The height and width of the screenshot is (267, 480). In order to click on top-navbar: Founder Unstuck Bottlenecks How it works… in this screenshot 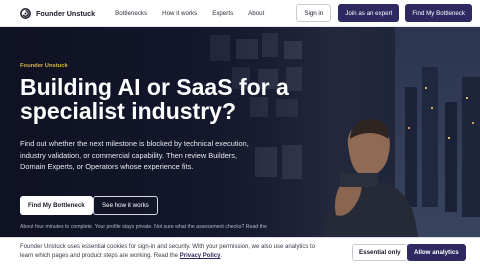, I will do `click(240, 13)`.